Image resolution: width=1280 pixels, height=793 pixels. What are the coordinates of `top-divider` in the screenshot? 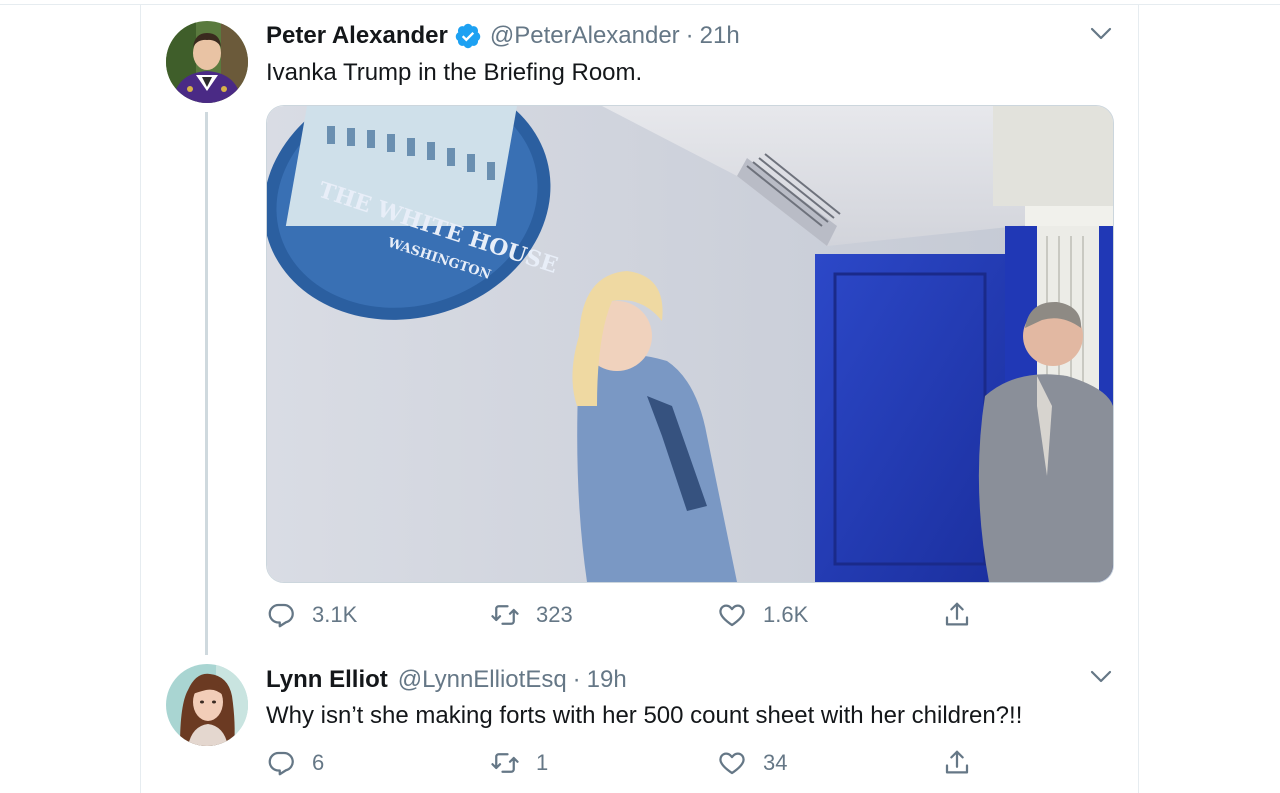 It's located at (640, 4).